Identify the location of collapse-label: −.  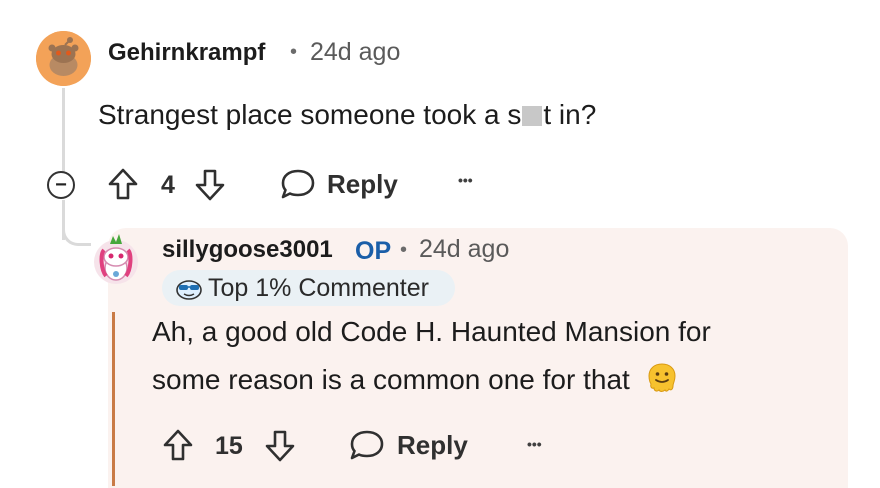
(61, 185).